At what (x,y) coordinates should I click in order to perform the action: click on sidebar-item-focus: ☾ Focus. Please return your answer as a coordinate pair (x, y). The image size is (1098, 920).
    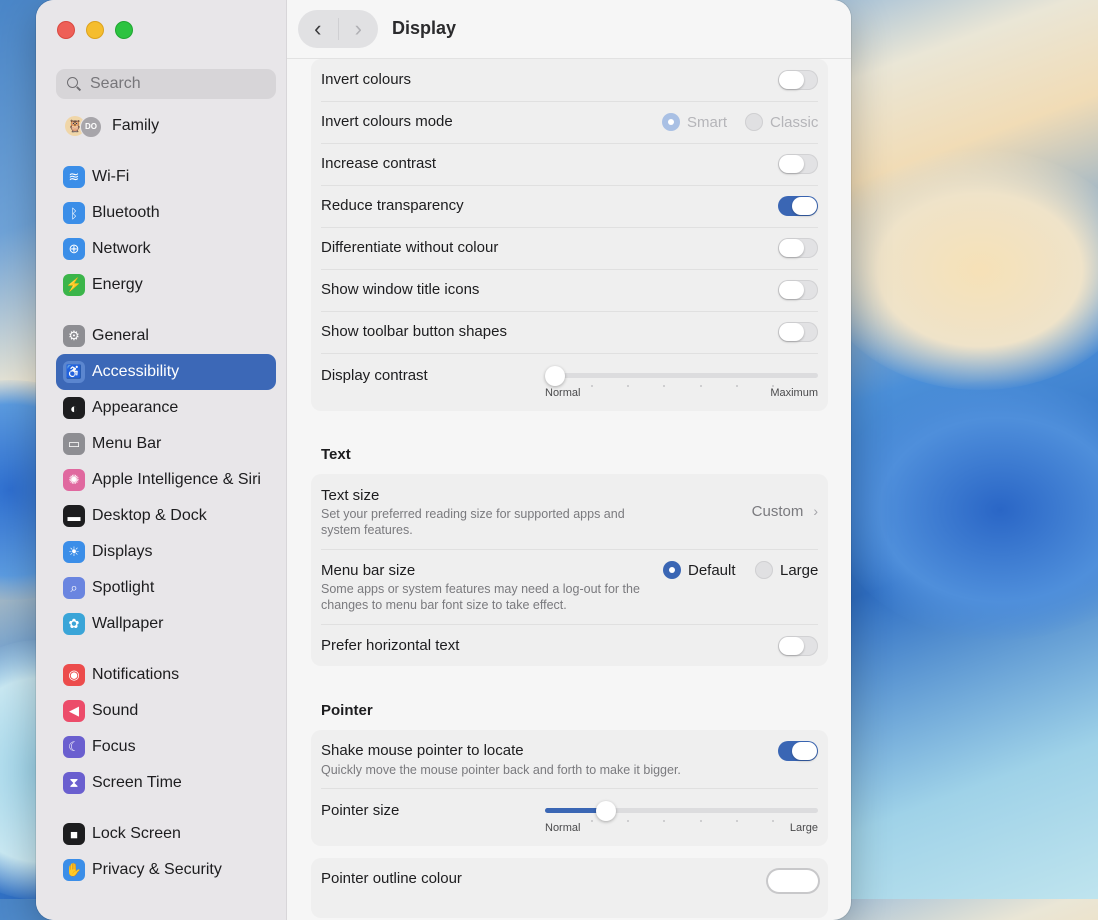
    Looking at the image, I should click on (166, 747).